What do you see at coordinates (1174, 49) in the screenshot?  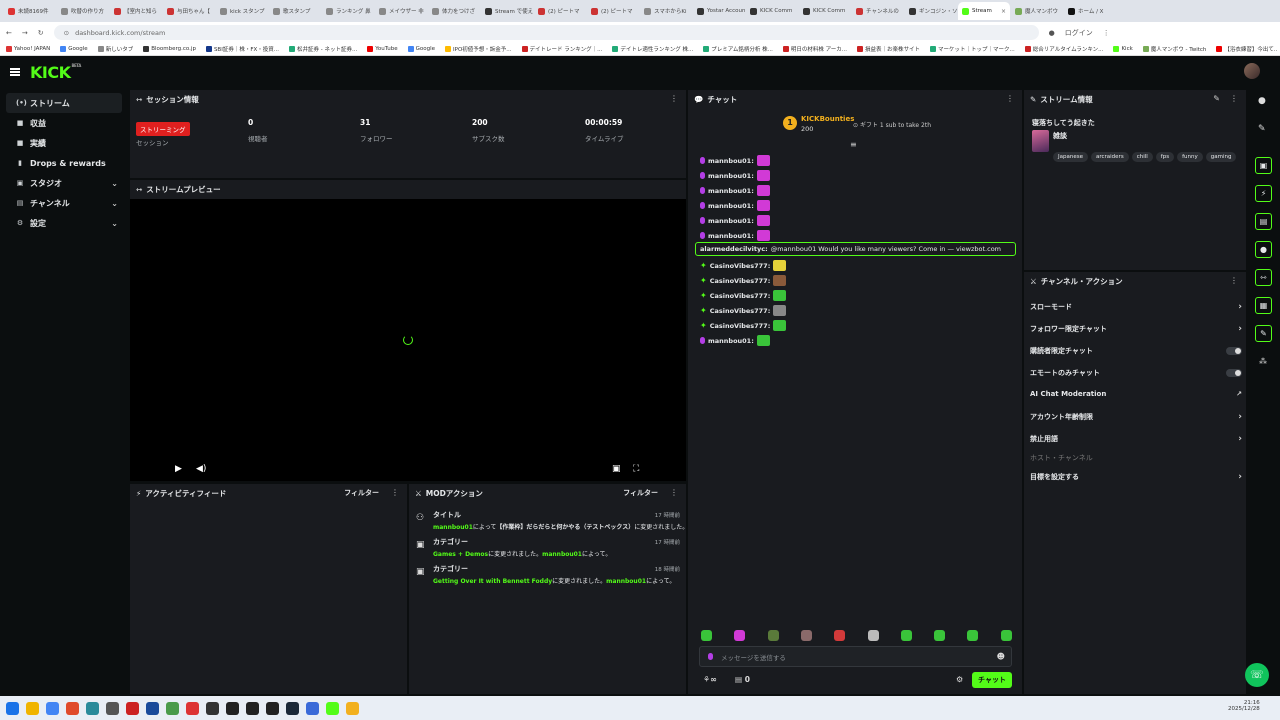 I see `bookmark-item: 魔人マンボウ - Twitch` at bounding box center [1174, 49].